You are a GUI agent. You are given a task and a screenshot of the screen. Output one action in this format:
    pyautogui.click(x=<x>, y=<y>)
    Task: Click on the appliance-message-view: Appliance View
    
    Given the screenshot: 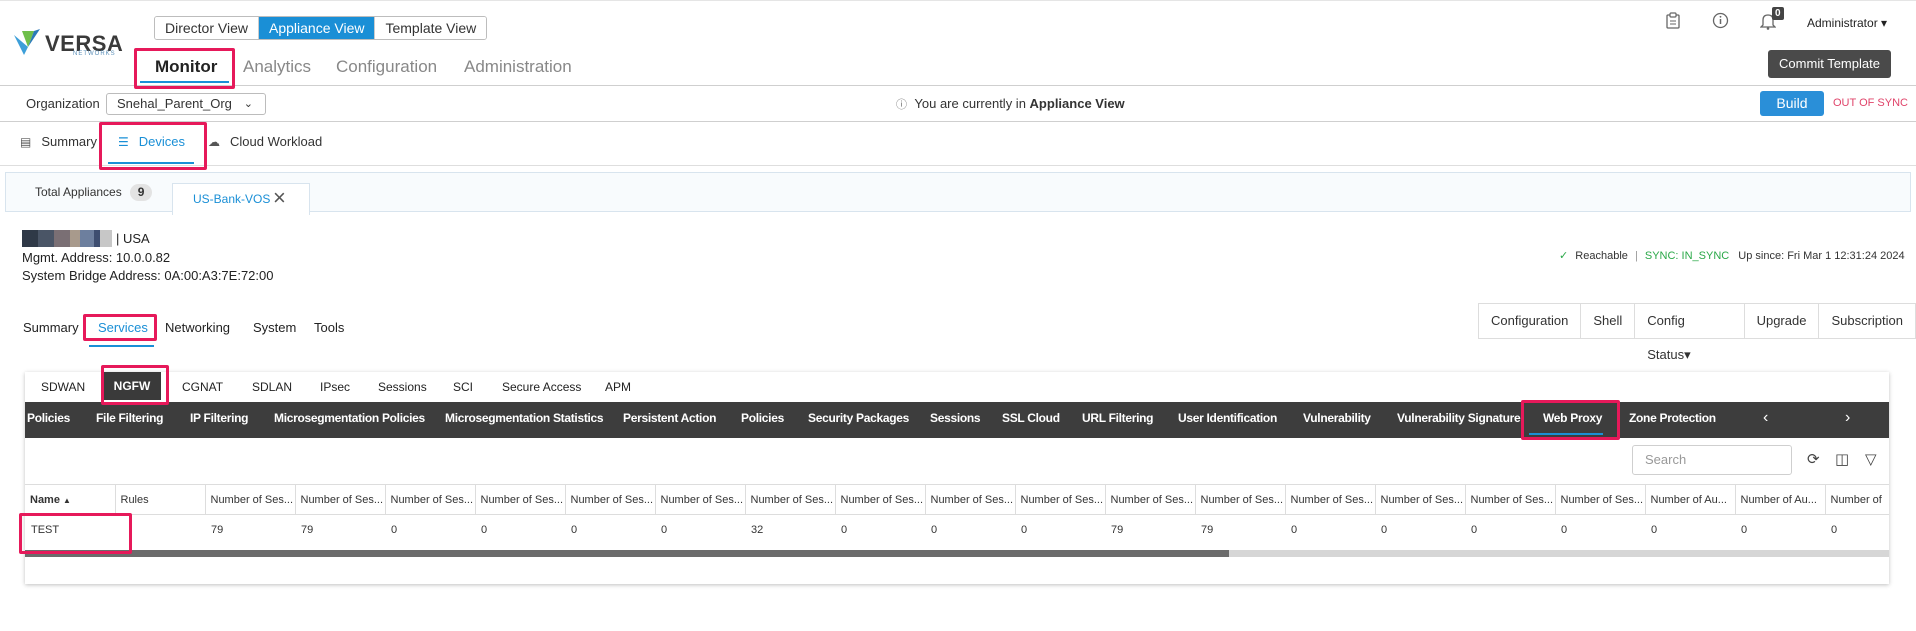 What is the action you would take?
    pyautogui.click(x=1077, y=103)
    